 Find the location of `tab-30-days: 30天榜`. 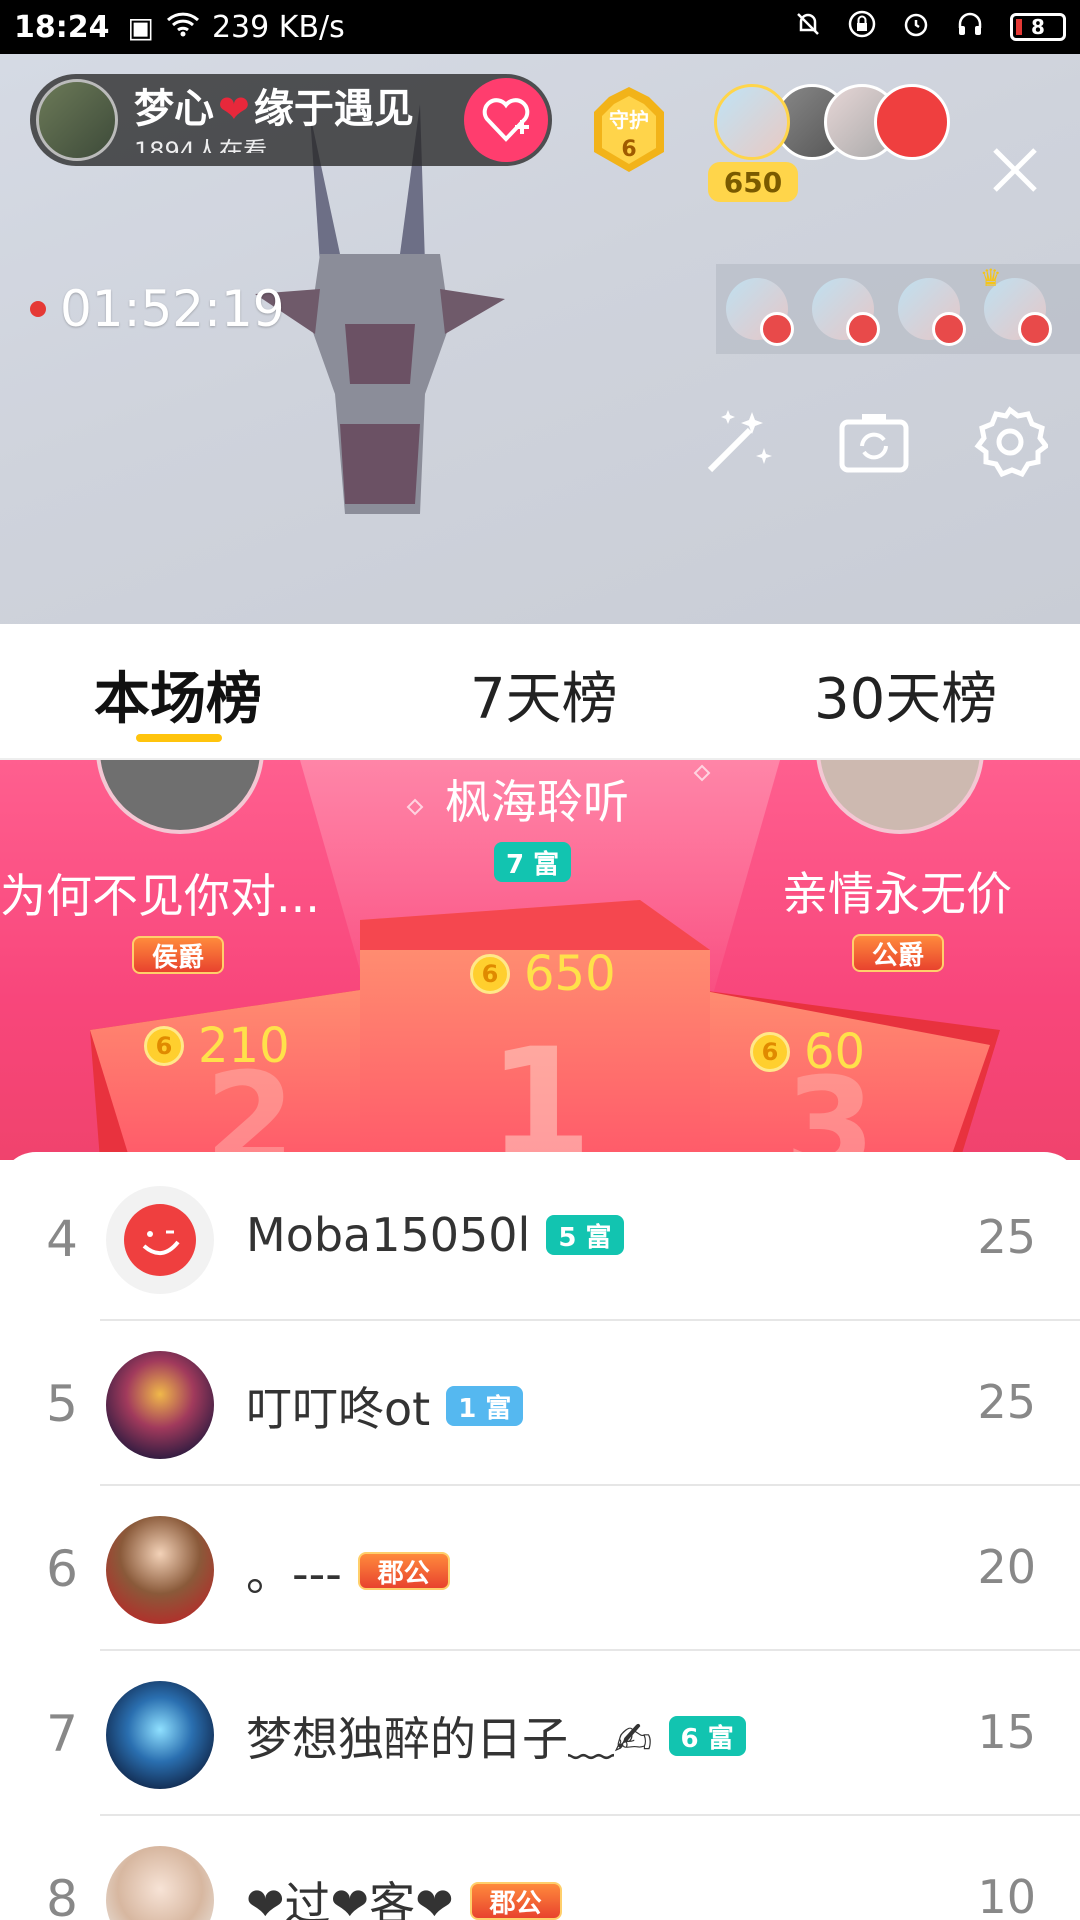

tab-30-days: 30天榜 is located at coordinates (905, 694).